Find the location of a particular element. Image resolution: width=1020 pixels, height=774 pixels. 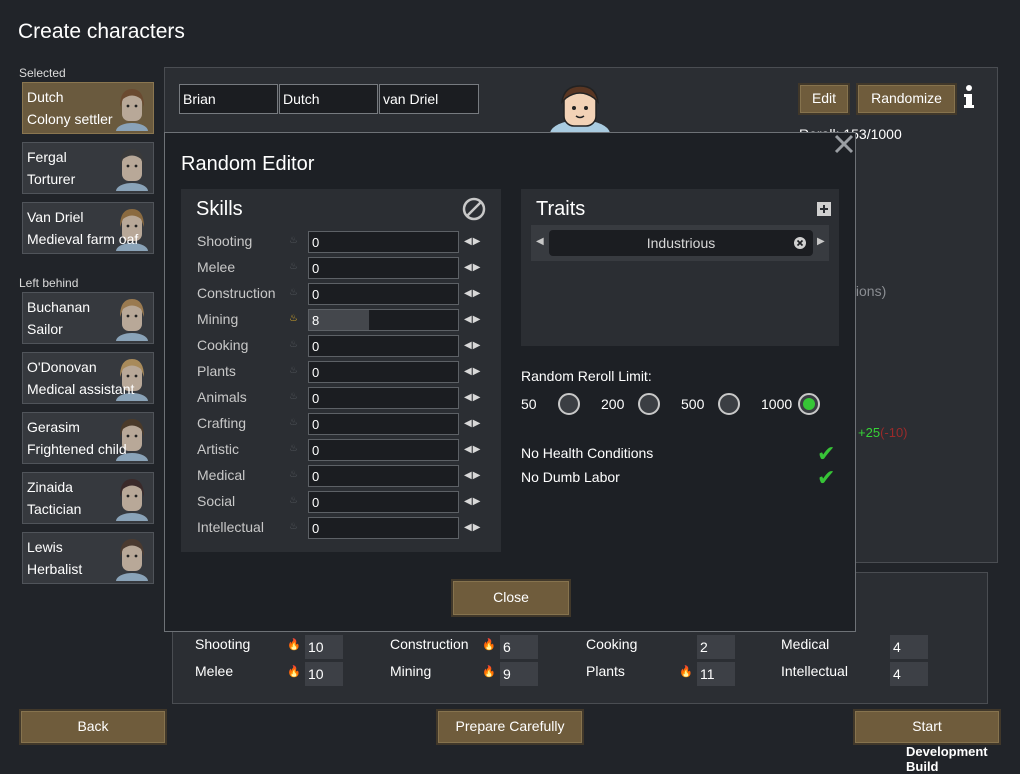

trait-row: ◀ Industrious ▶ is located at coordinates (680, 243).